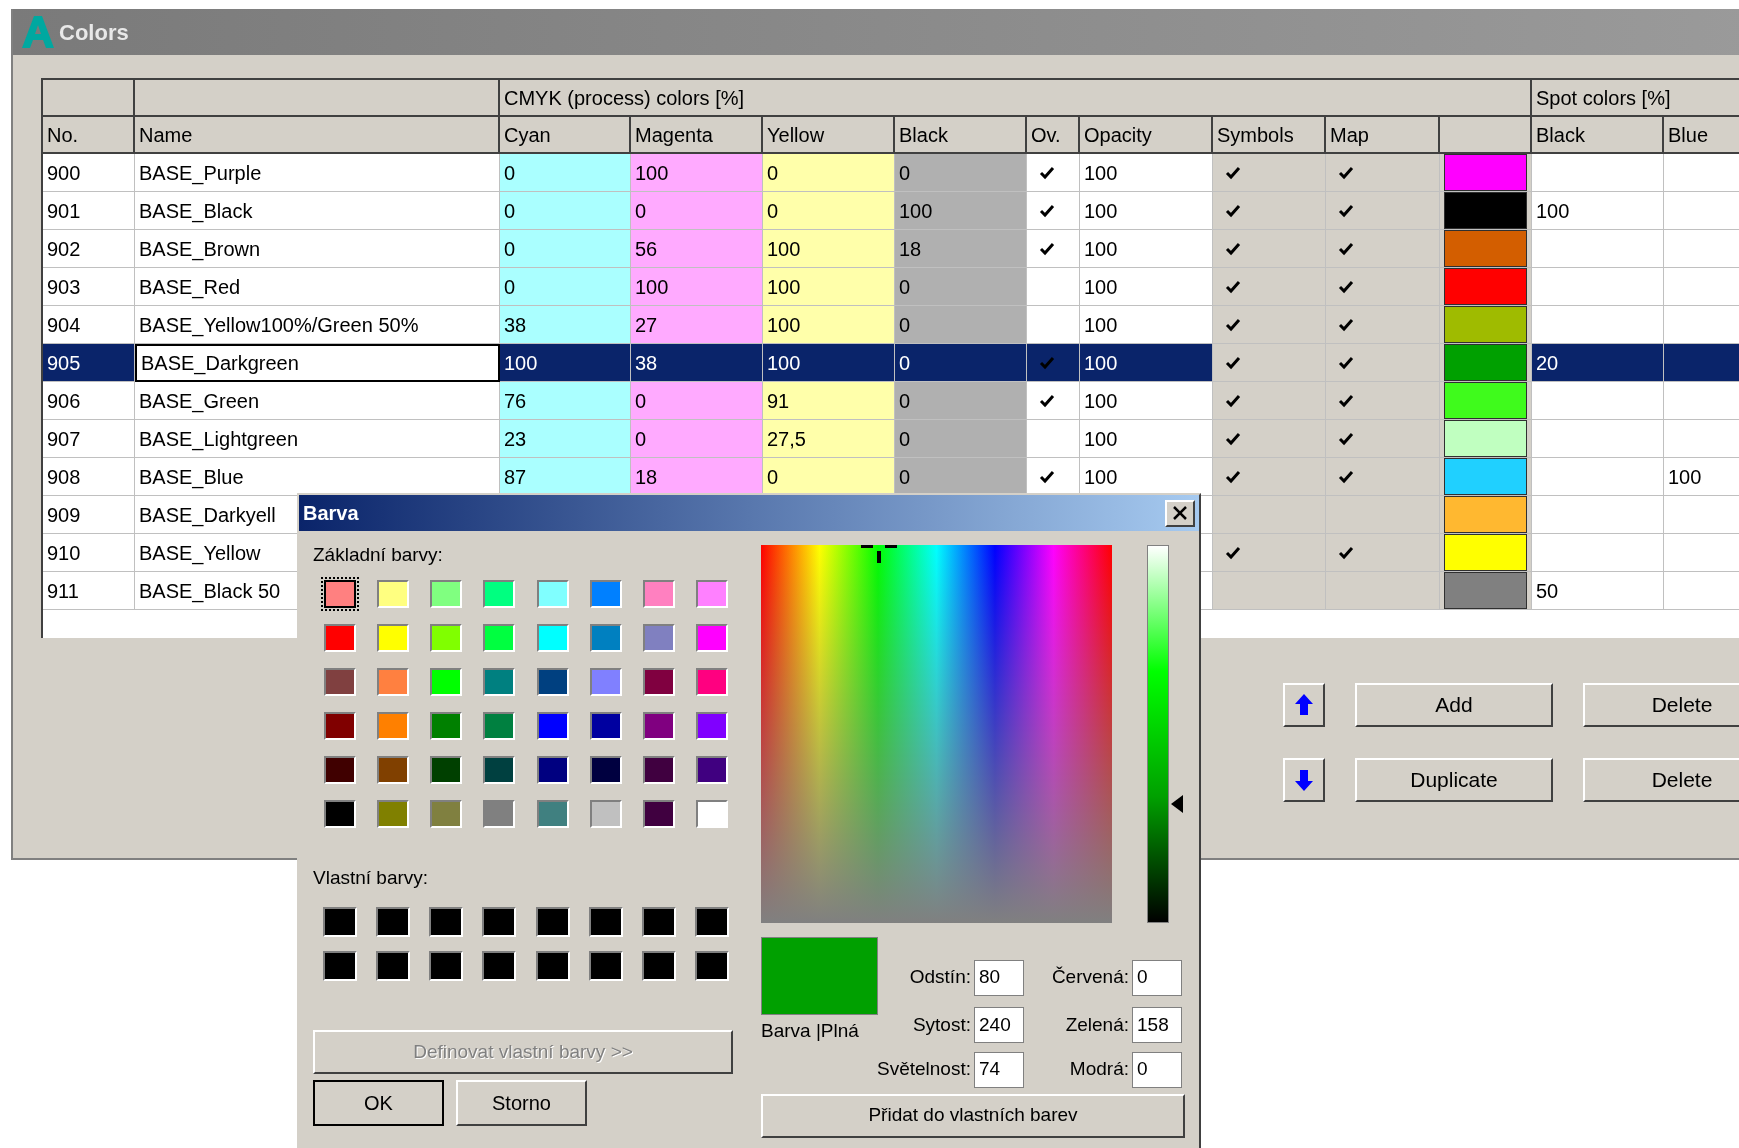  What do you see at coordinates (973, 1115) in the screenshot?
I see `add-to-custom-colors-button: Přidat do vlastních barev` at bounding box center [973, 1115].